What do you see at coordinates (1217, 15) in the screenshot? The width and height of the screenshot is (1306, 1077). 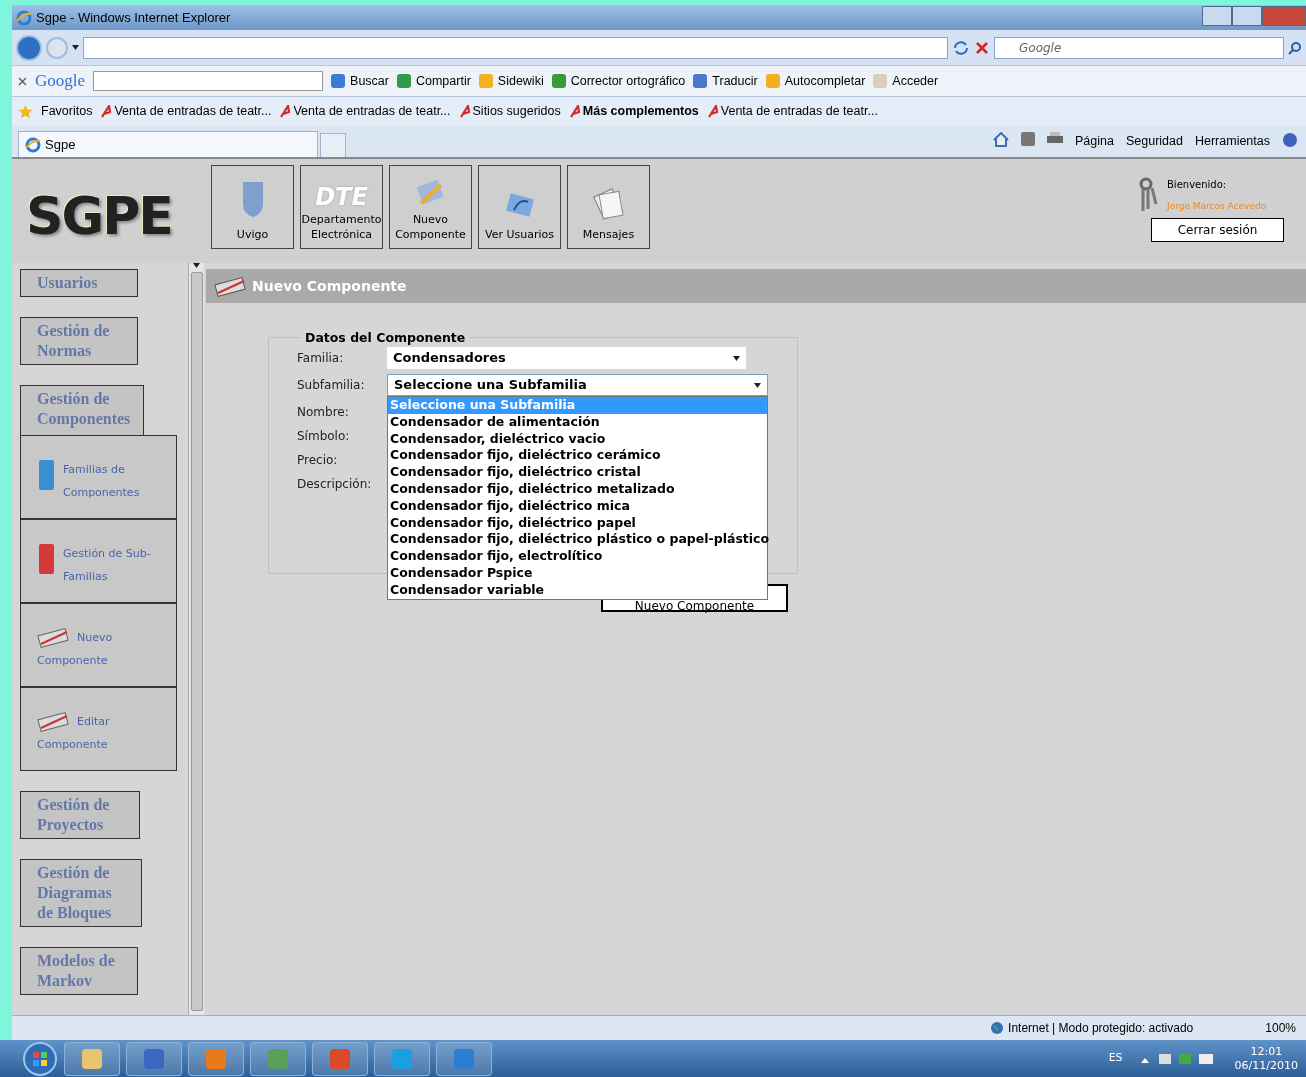 I see `minimize-button` at bounding box center [1217, 15].